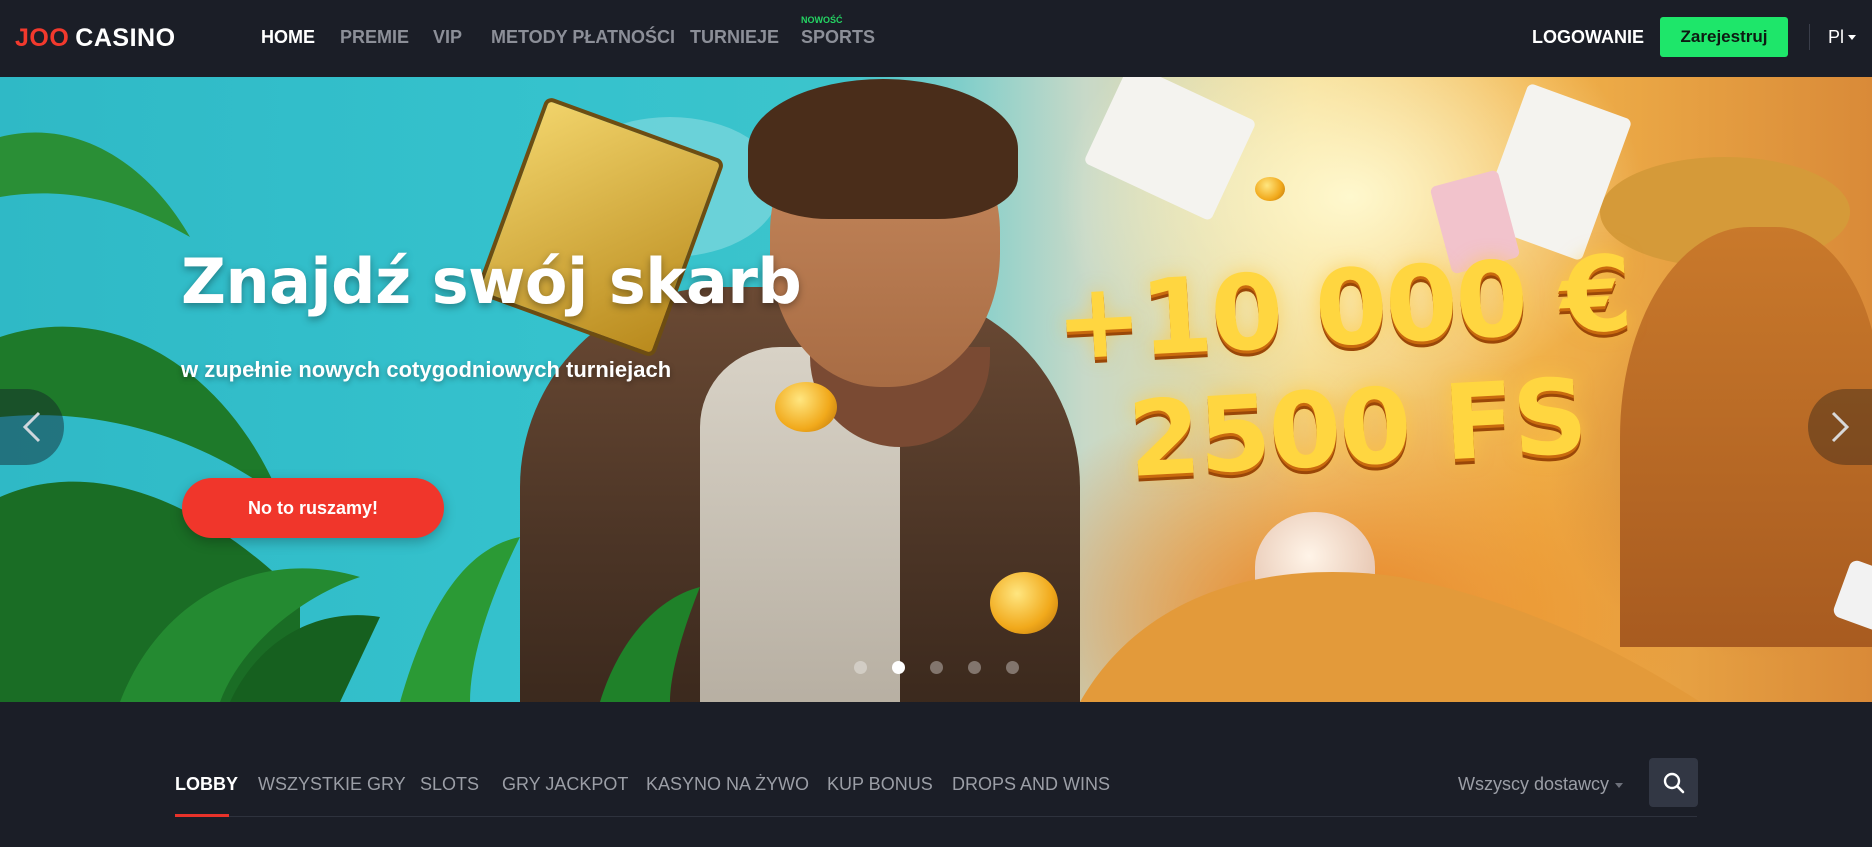 The height and width of the screenshot is (847, 1872). Describe the element at coordinates (1031, 784) in the screenshot. I see `tab-drops-and-wins: DROPS AND WINS` at that location.